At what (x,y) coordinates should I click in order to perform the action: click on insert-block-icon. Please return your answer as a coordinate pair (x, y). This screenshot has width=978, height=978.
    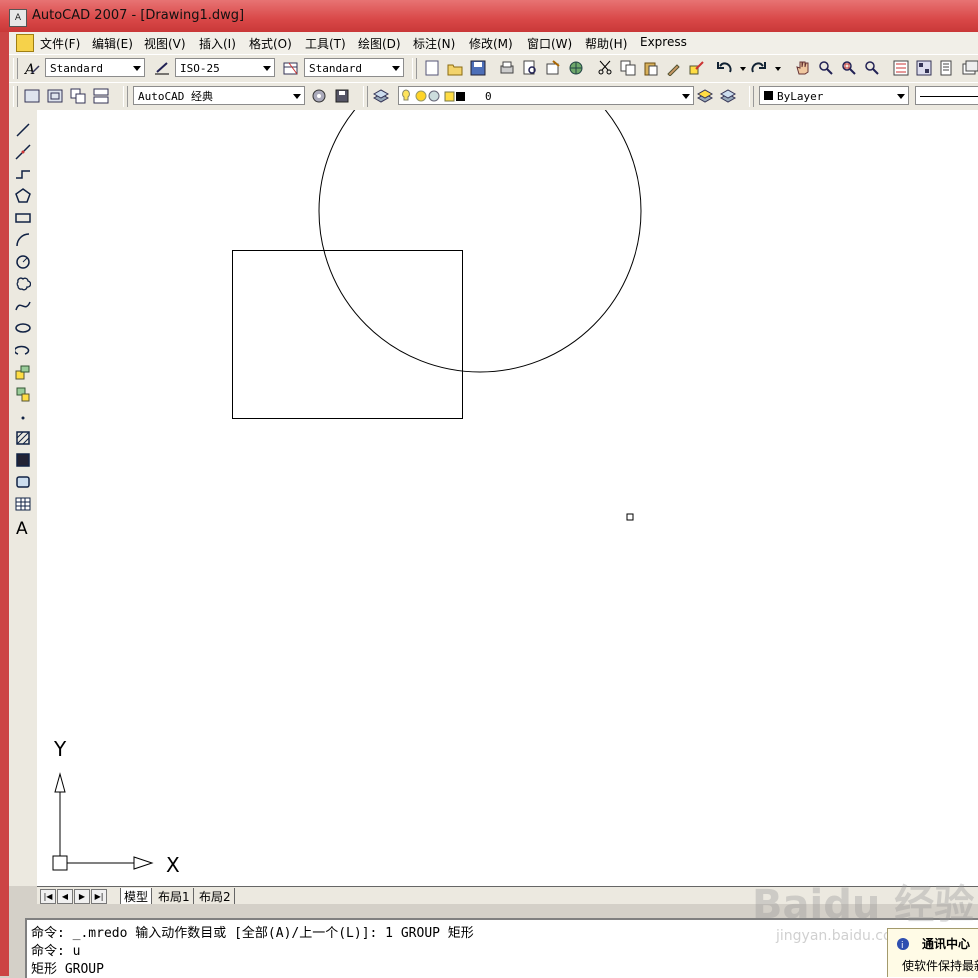
    Looking at the image, I should click on (23, 372).